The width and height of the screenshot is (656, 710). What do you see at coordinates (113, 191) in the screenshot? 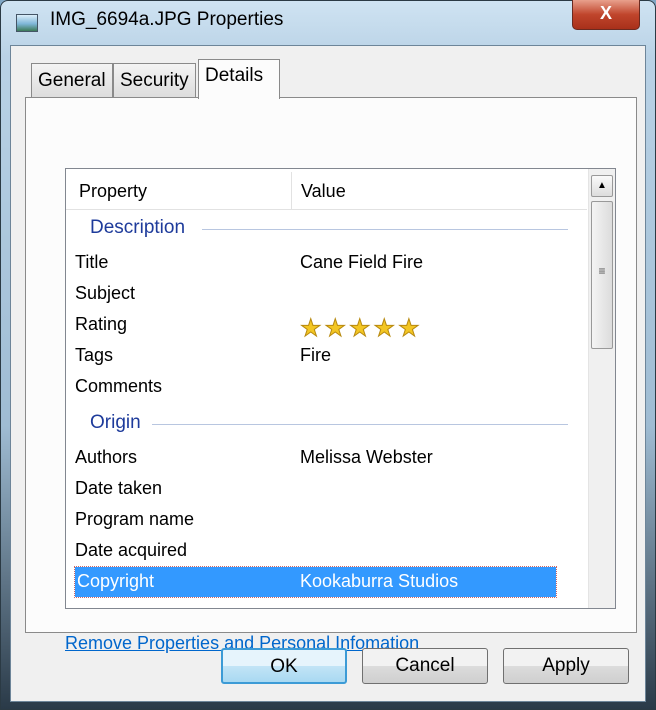
I see `column-header-property: Property` at bounding box center [113, 191].